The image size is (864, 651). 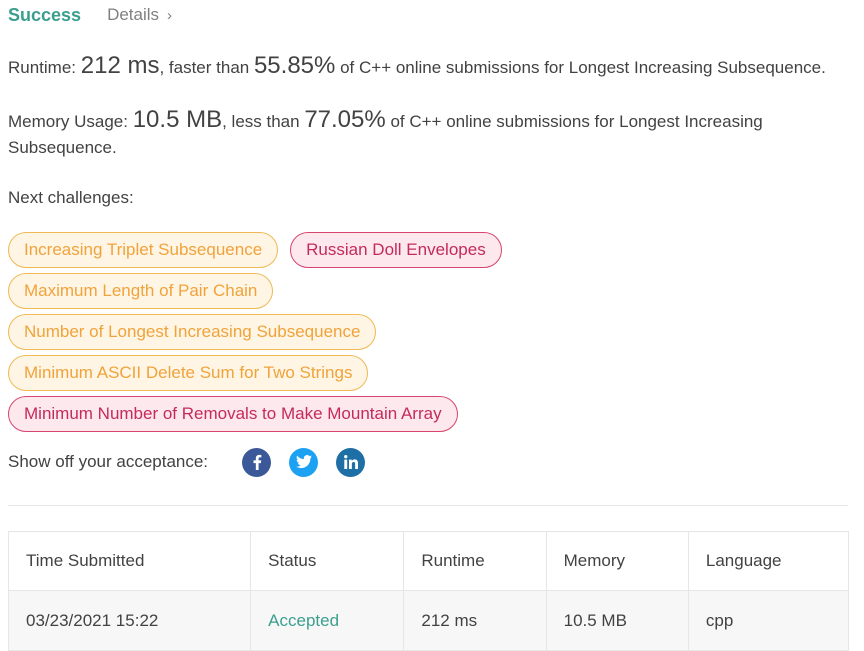 I want to click on details-label: Details, so click(x=133, y=14).